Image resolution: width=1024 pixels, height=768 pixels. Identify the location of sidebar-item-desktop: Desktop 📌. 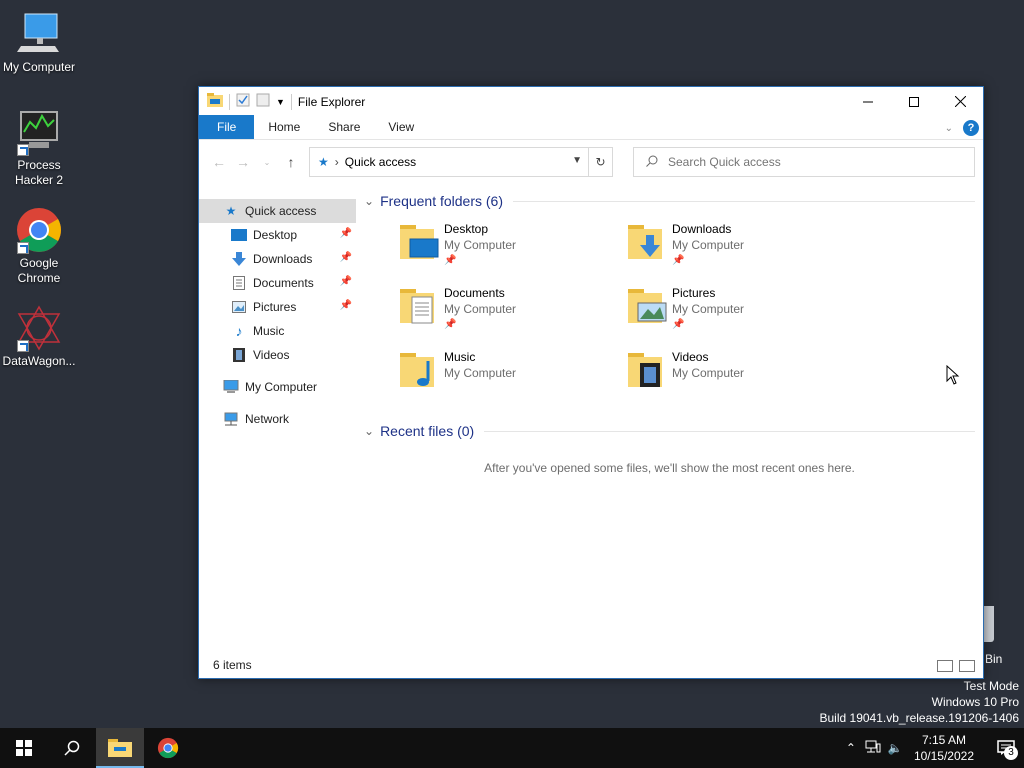
(277, 235).